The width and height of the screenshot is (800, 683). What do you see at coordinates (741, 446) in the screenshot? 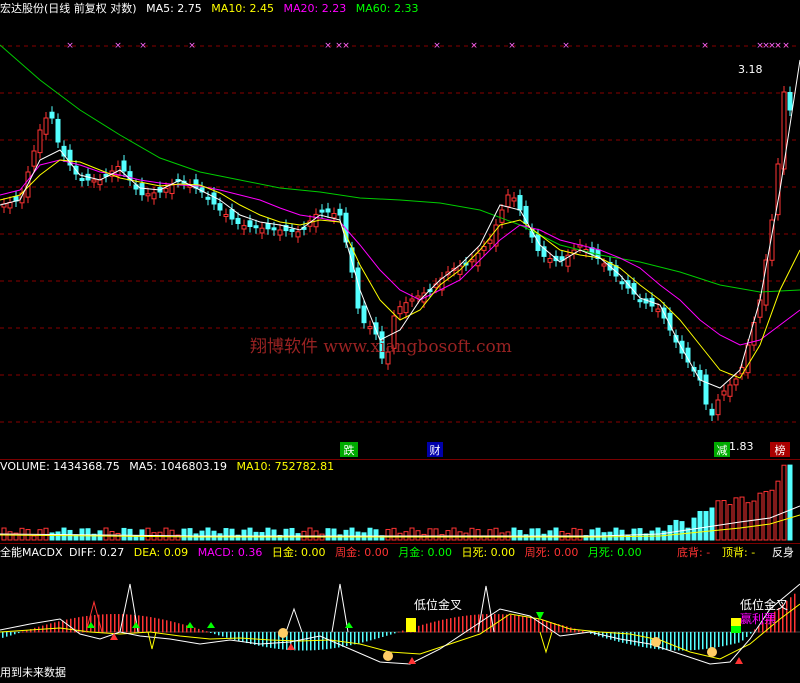
I see `price-low-label: 1.83` at bounding box center [741, 446].